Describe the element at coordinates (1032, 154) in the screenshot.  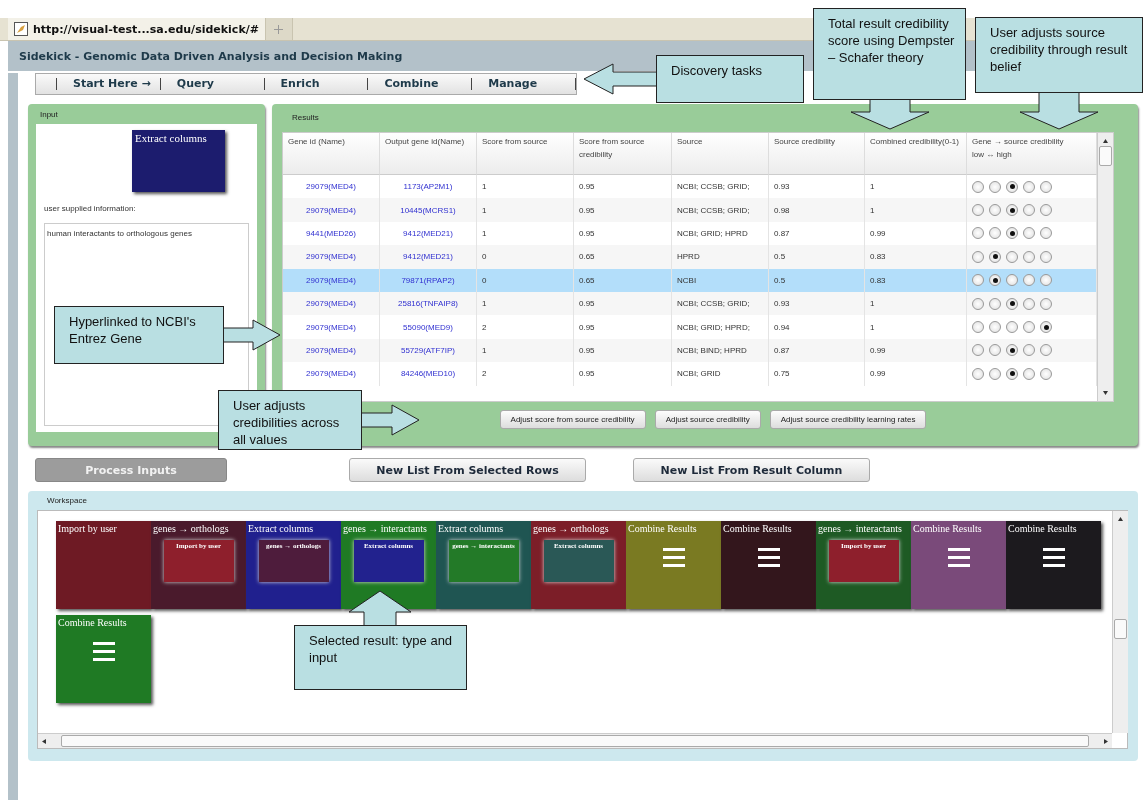
I see `column-header: Gene → source credibility low ↔ high` at that location.